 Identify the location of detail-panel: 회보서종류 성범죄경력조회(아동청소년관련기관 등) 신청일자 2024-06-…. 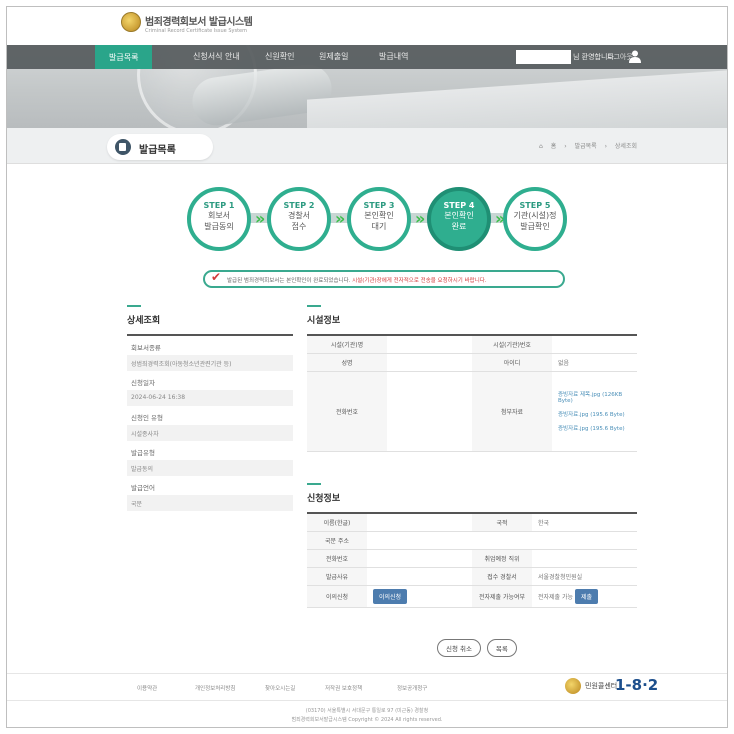
(210, 422).